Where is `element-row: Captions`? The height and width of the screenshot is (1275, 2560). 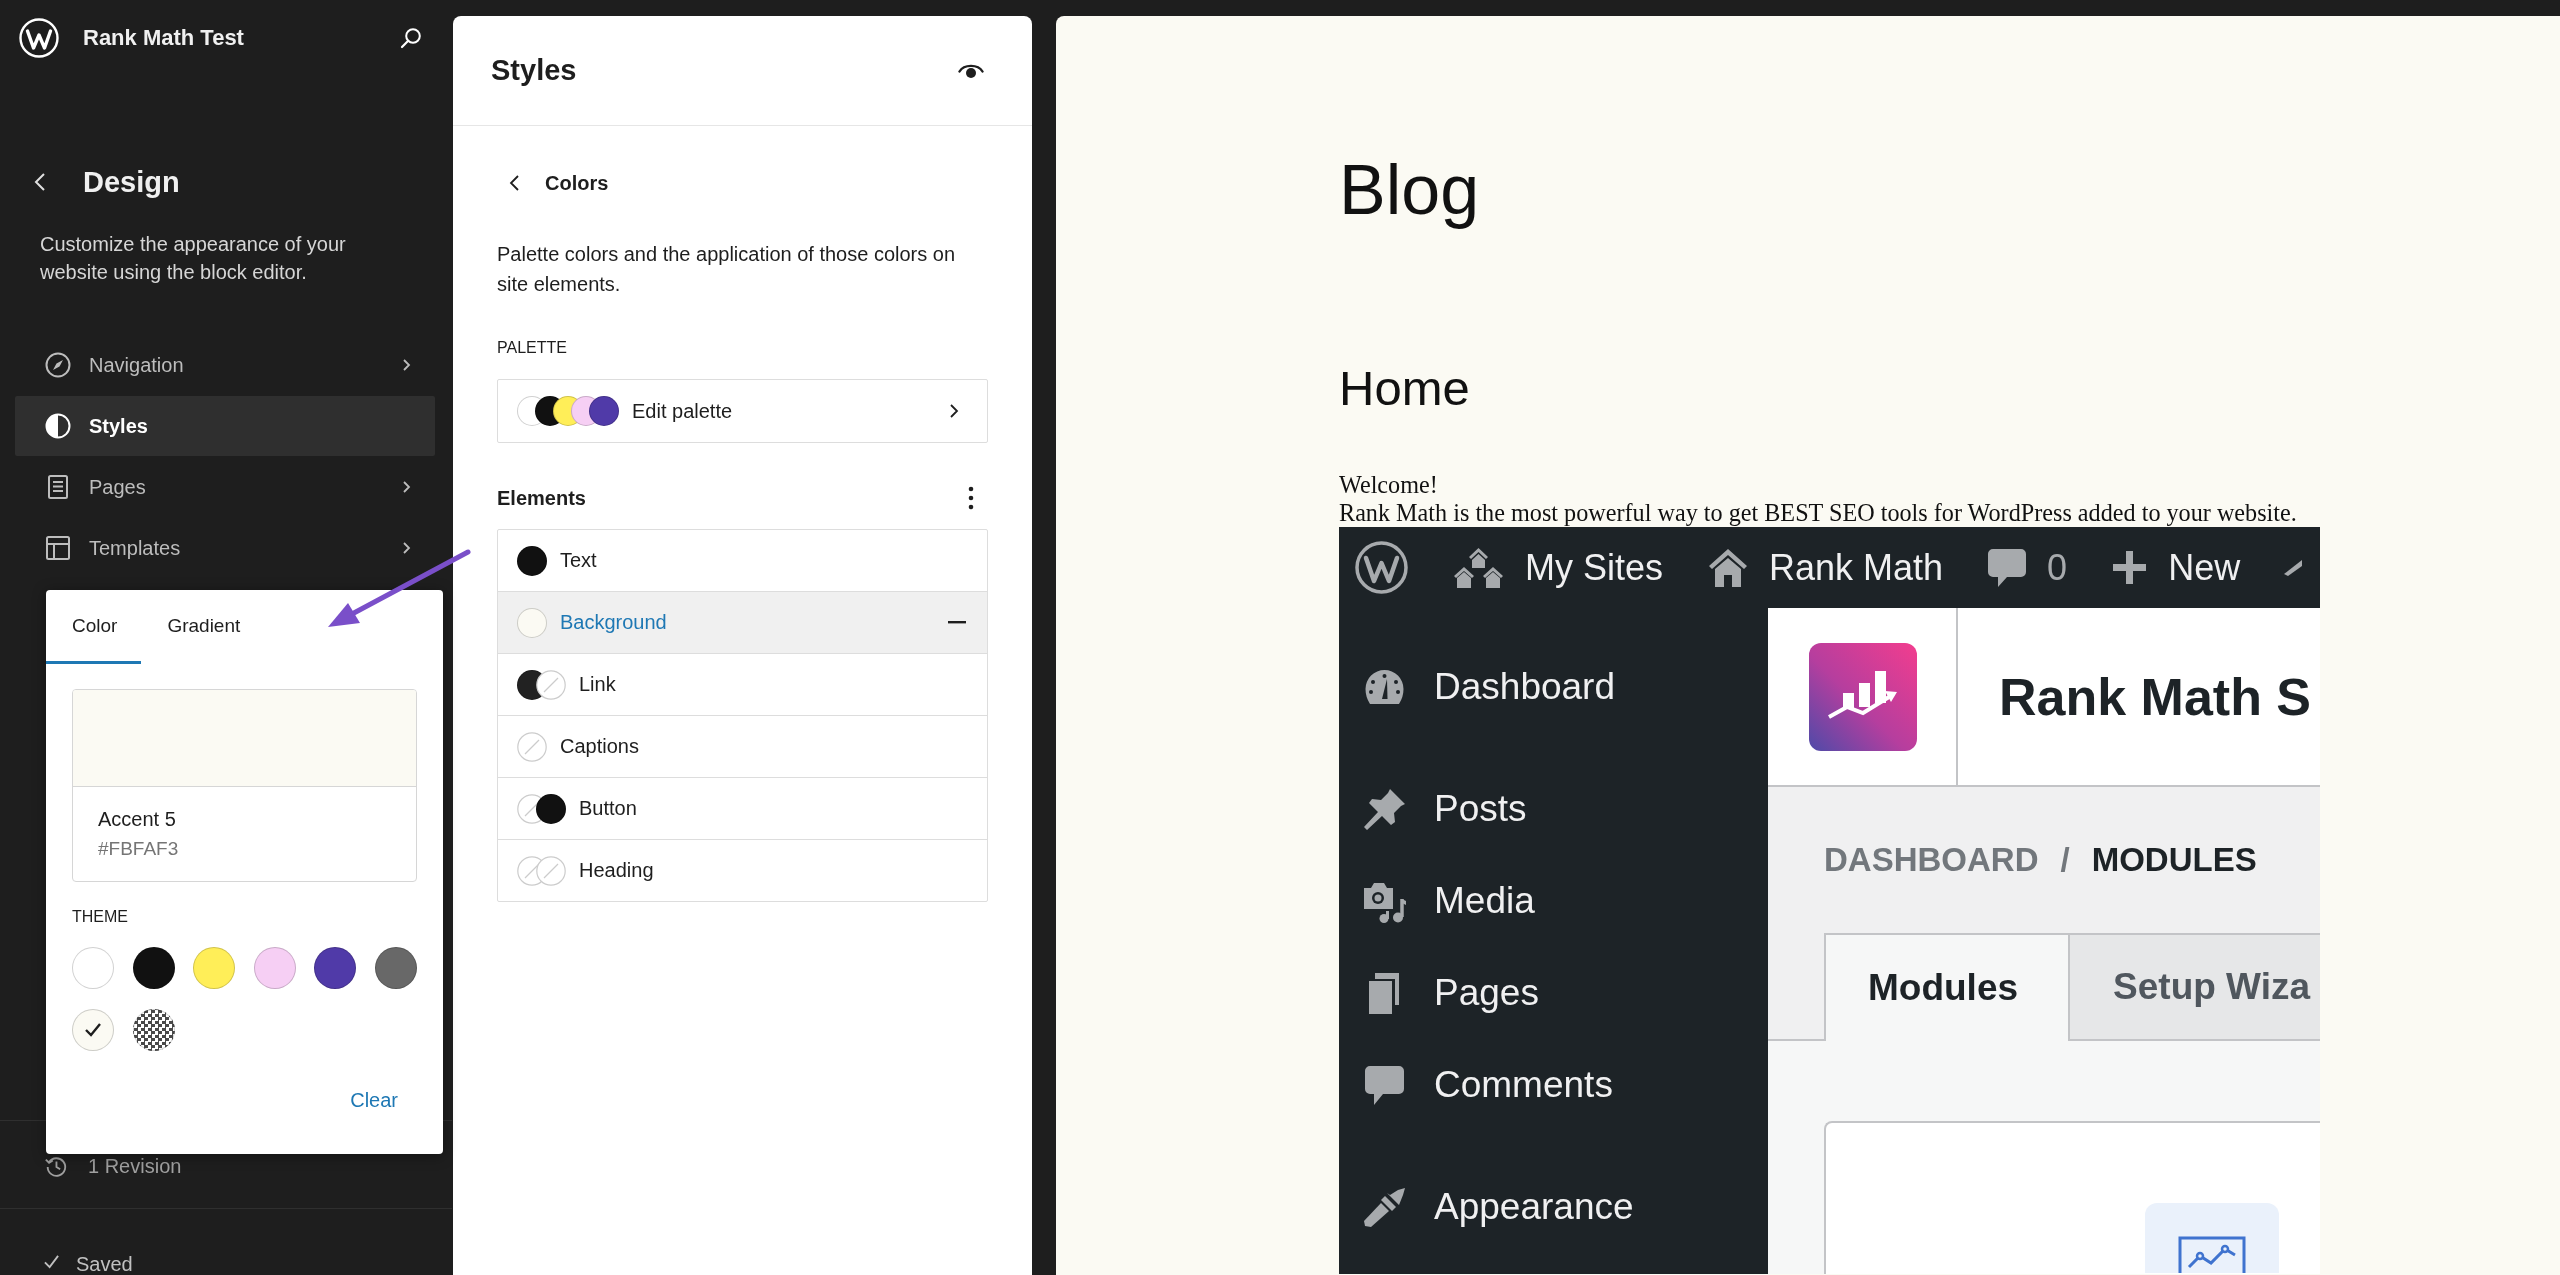
element-row: Captions is located at coordinates (742, 746).